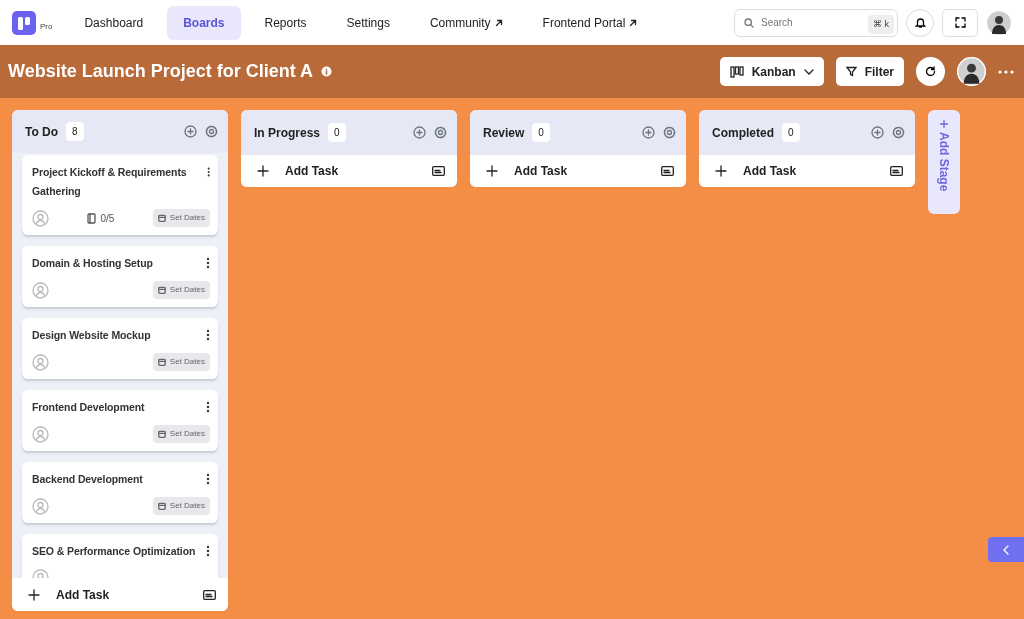  Describe the element at coordinates (75, 131) in the screenshot. I see `task-count: 8` at that location.